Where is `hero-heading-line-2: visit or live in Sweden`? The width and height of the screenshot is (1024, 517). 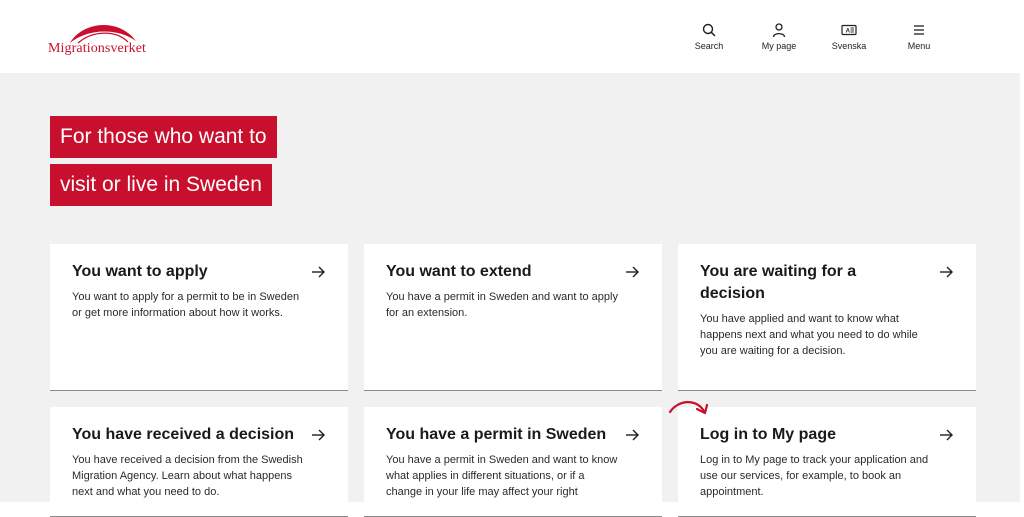 hero-heading-line-2: visit or live in Sweden is located at coordinates (161, 185).